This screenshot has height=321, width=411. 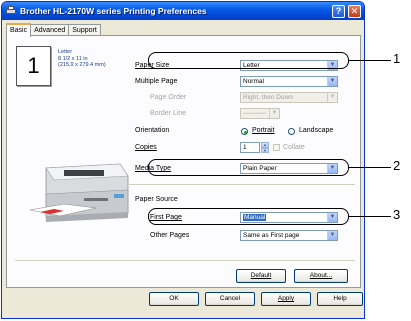 I want to click on callout-media-type, so click(x=248, y=167).